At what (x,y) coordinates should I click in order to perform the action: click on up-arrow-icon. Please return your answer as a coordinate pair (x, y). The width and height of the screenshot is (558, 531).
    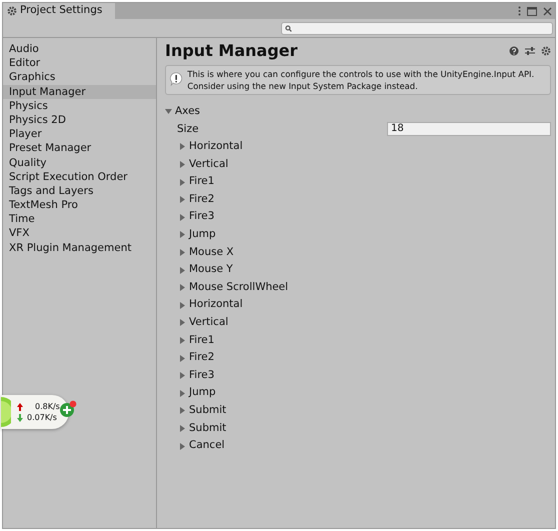
    Looking at the image, I should click on (20, 406).